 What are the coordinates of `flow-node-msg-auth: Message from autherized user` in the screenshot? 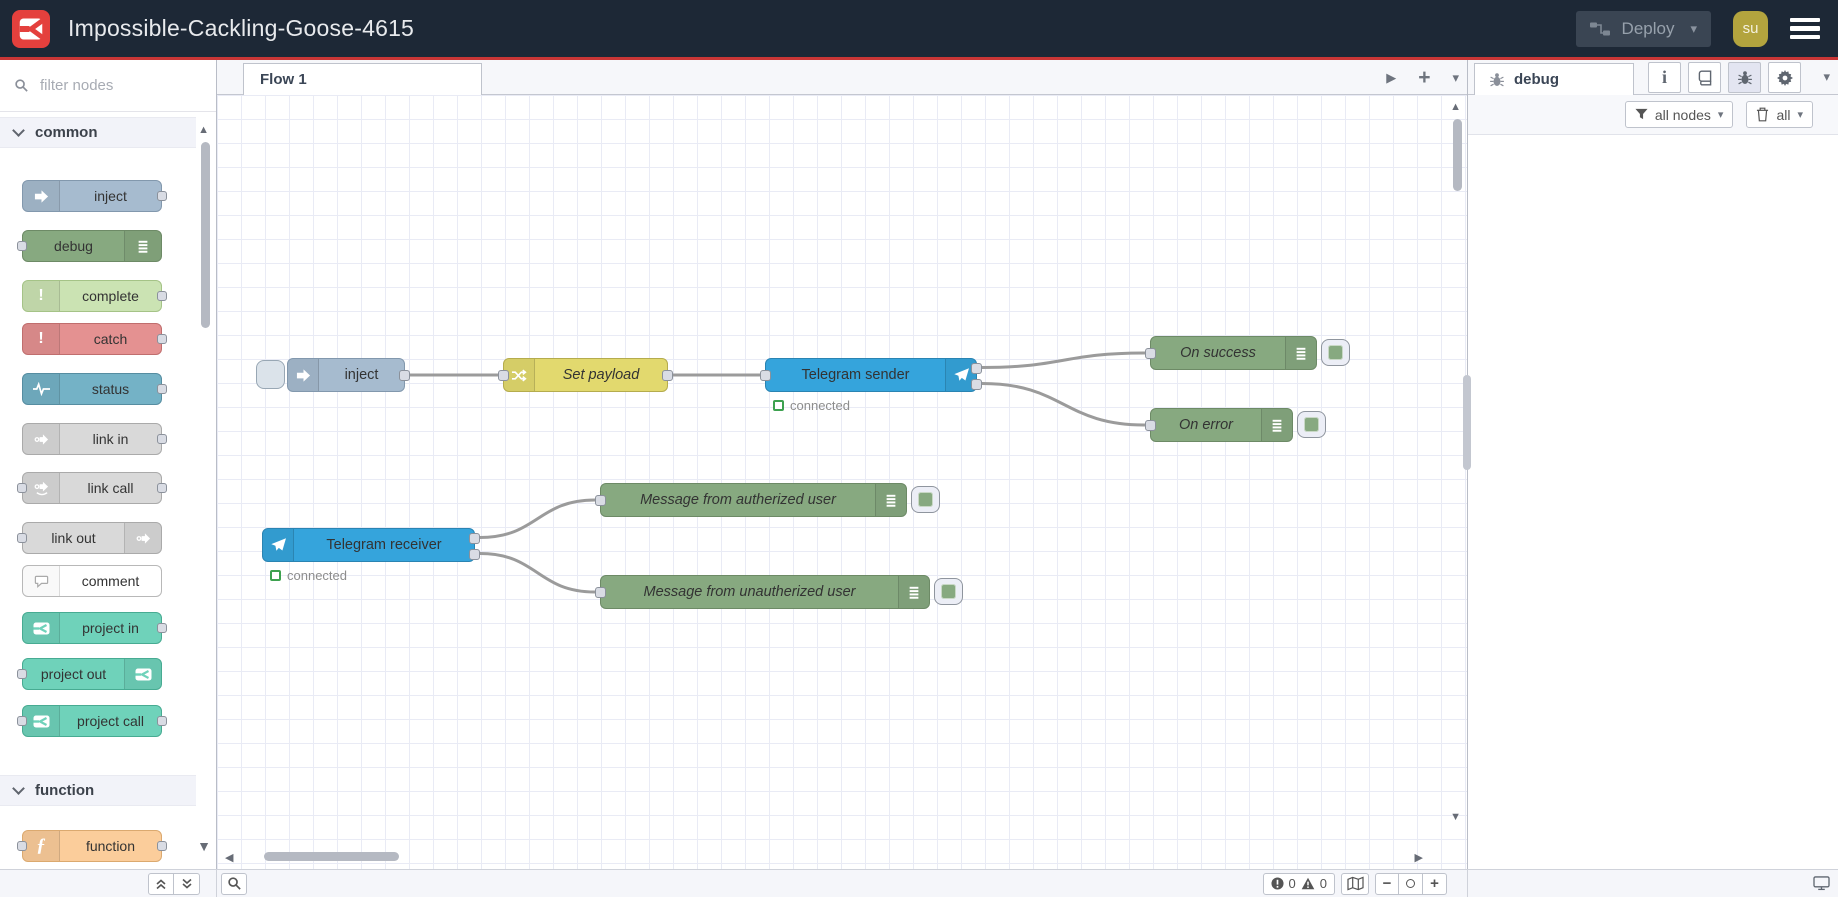 It's located at (751, 500).